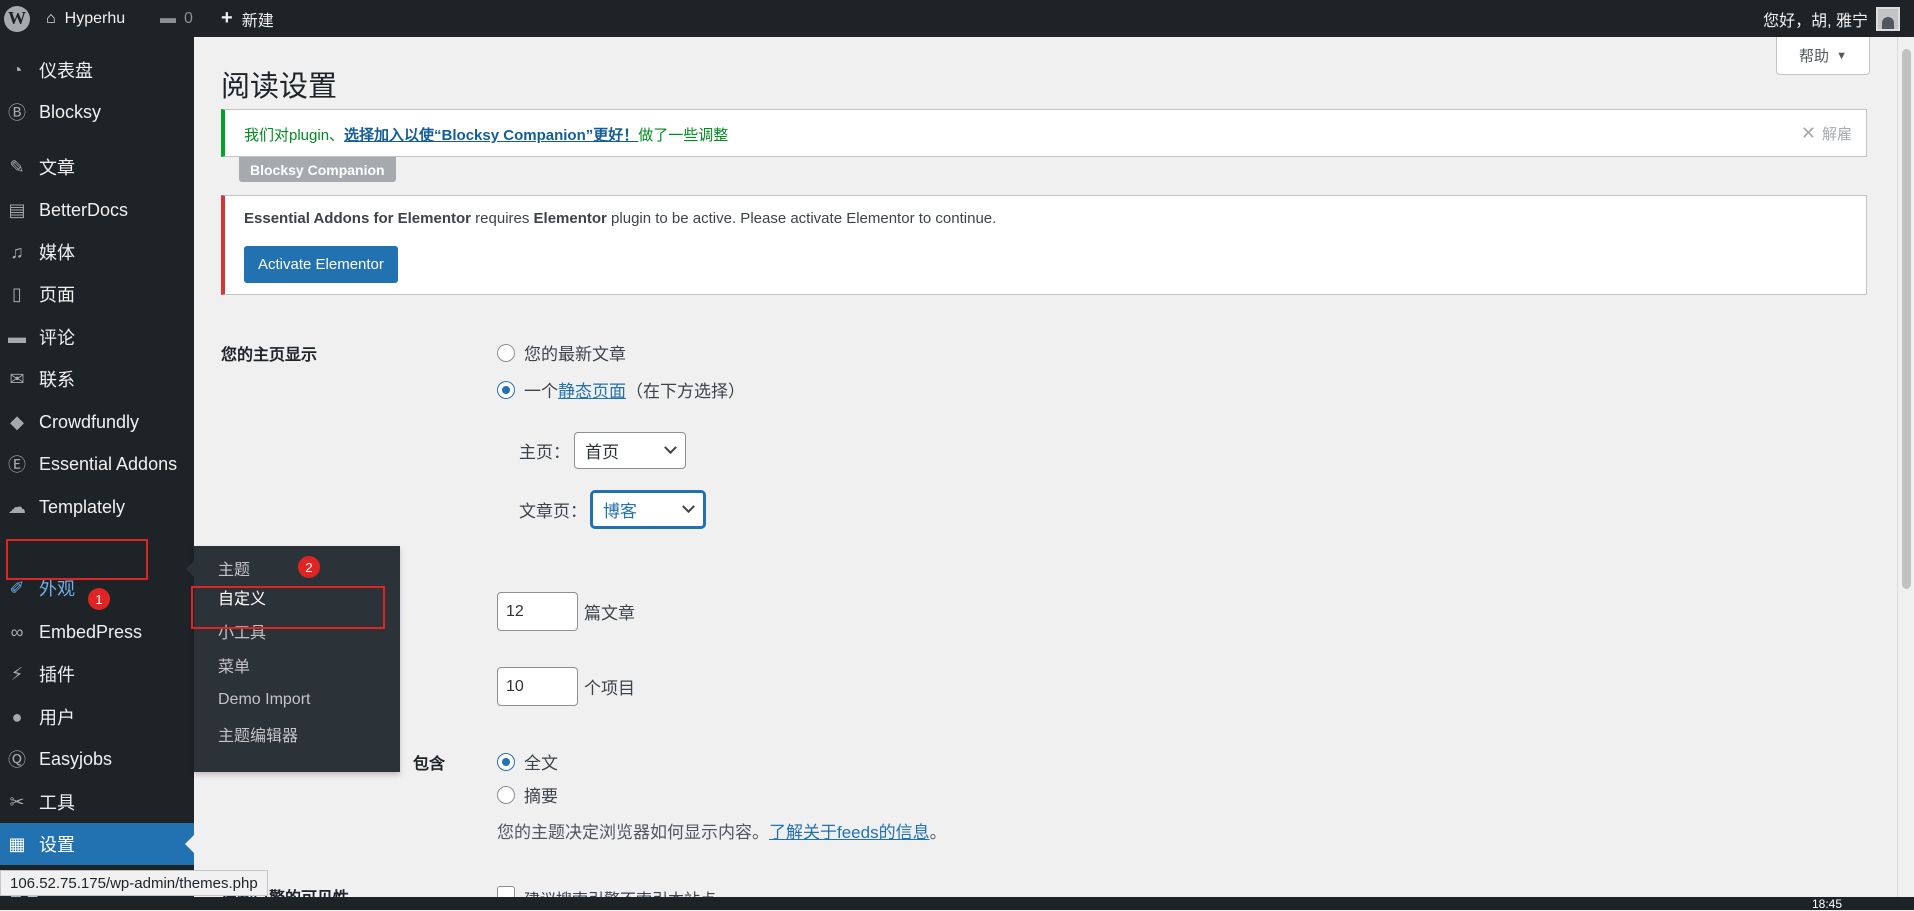 The height and width of the screenshot is (911, 1914). Describe the element at coordinates (17, 673) in the screenshot. I see `plugin-icon: ⚡` at that location.